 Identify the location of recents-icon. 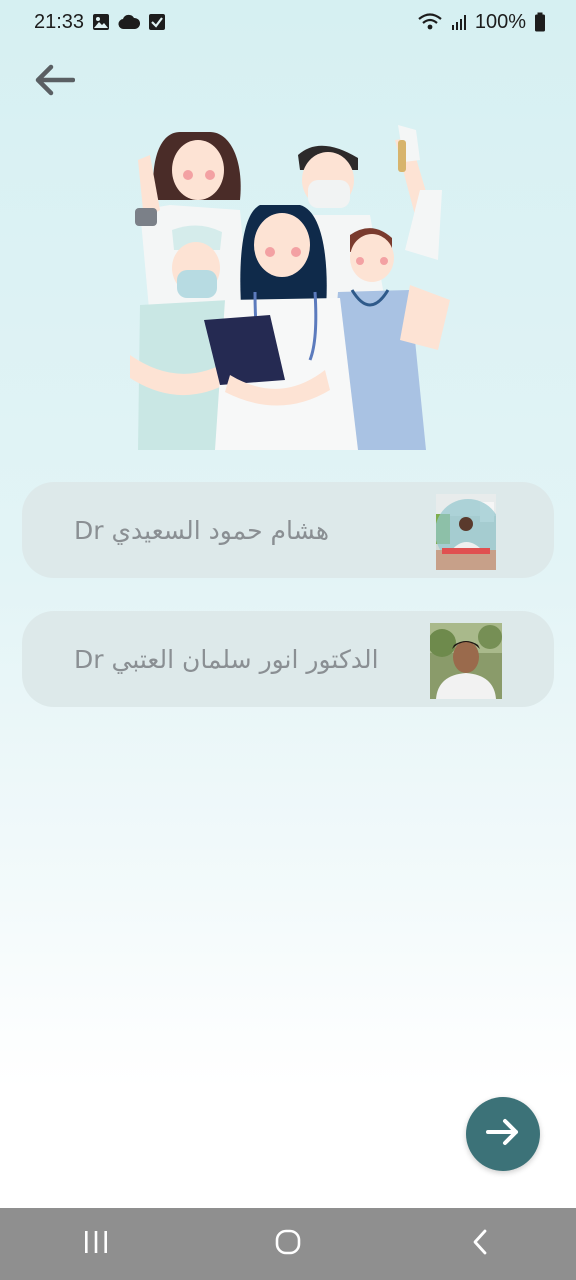
(96, 1244).